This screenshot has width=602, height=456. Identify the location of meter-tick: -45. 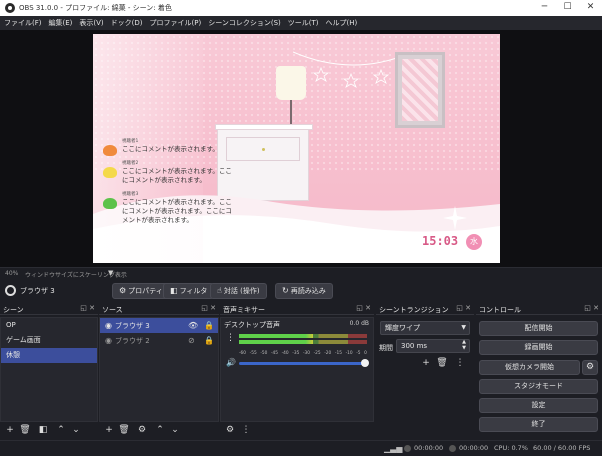
(274, 353).